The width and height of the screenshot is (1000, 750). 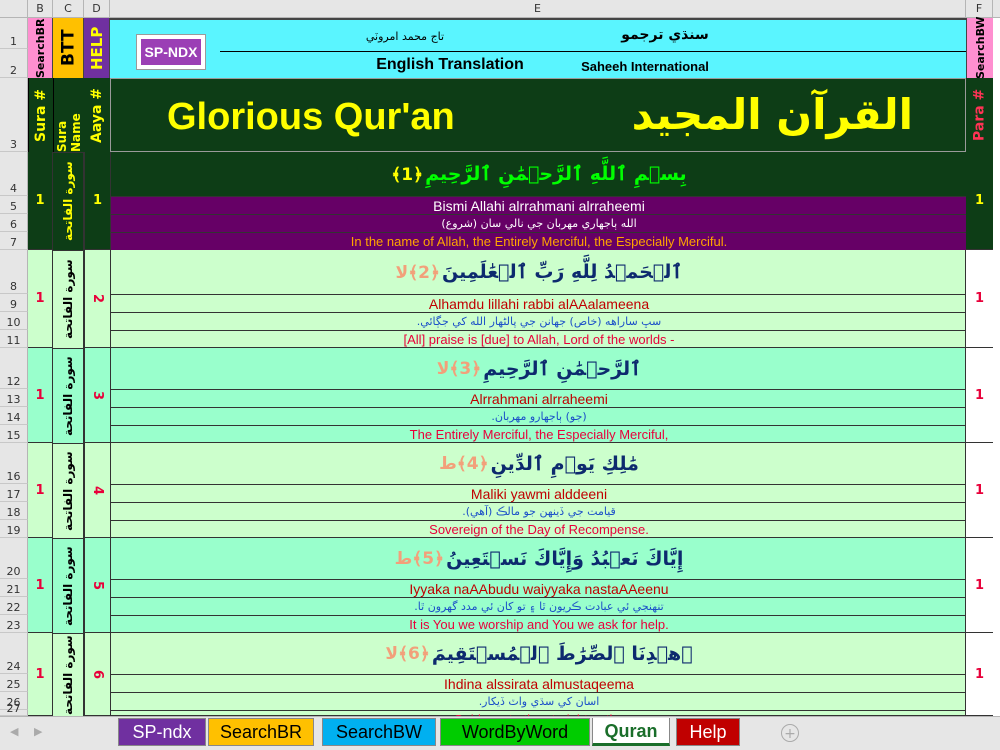 I want to click on column-header-b: B, so click(x=40, y=9).